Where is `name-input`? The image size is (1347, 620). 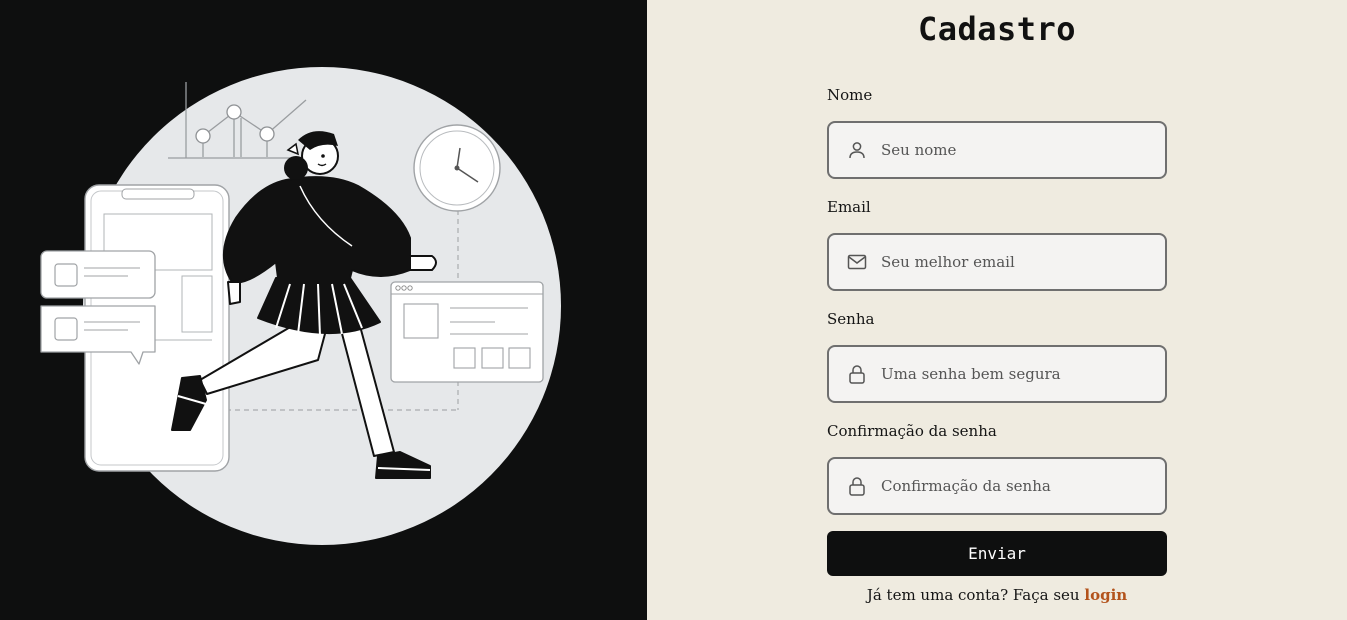 name-input is located at coordinates (1020, 150).